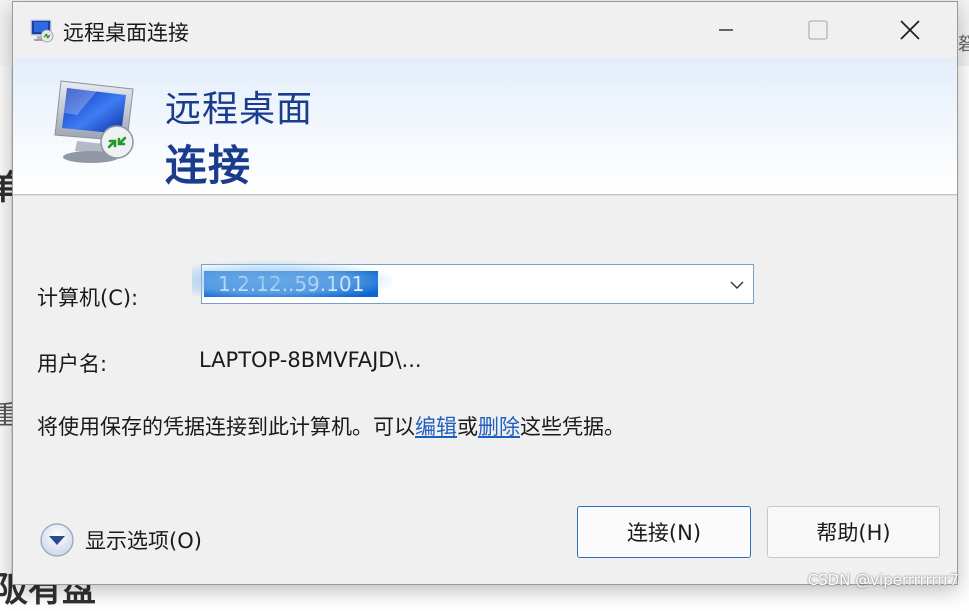 This screenshot has width=969, height=611. I want to click on credentials-info-prefix: 将使用保存的凭据连接到此计算机。可以, so click(226, 427).